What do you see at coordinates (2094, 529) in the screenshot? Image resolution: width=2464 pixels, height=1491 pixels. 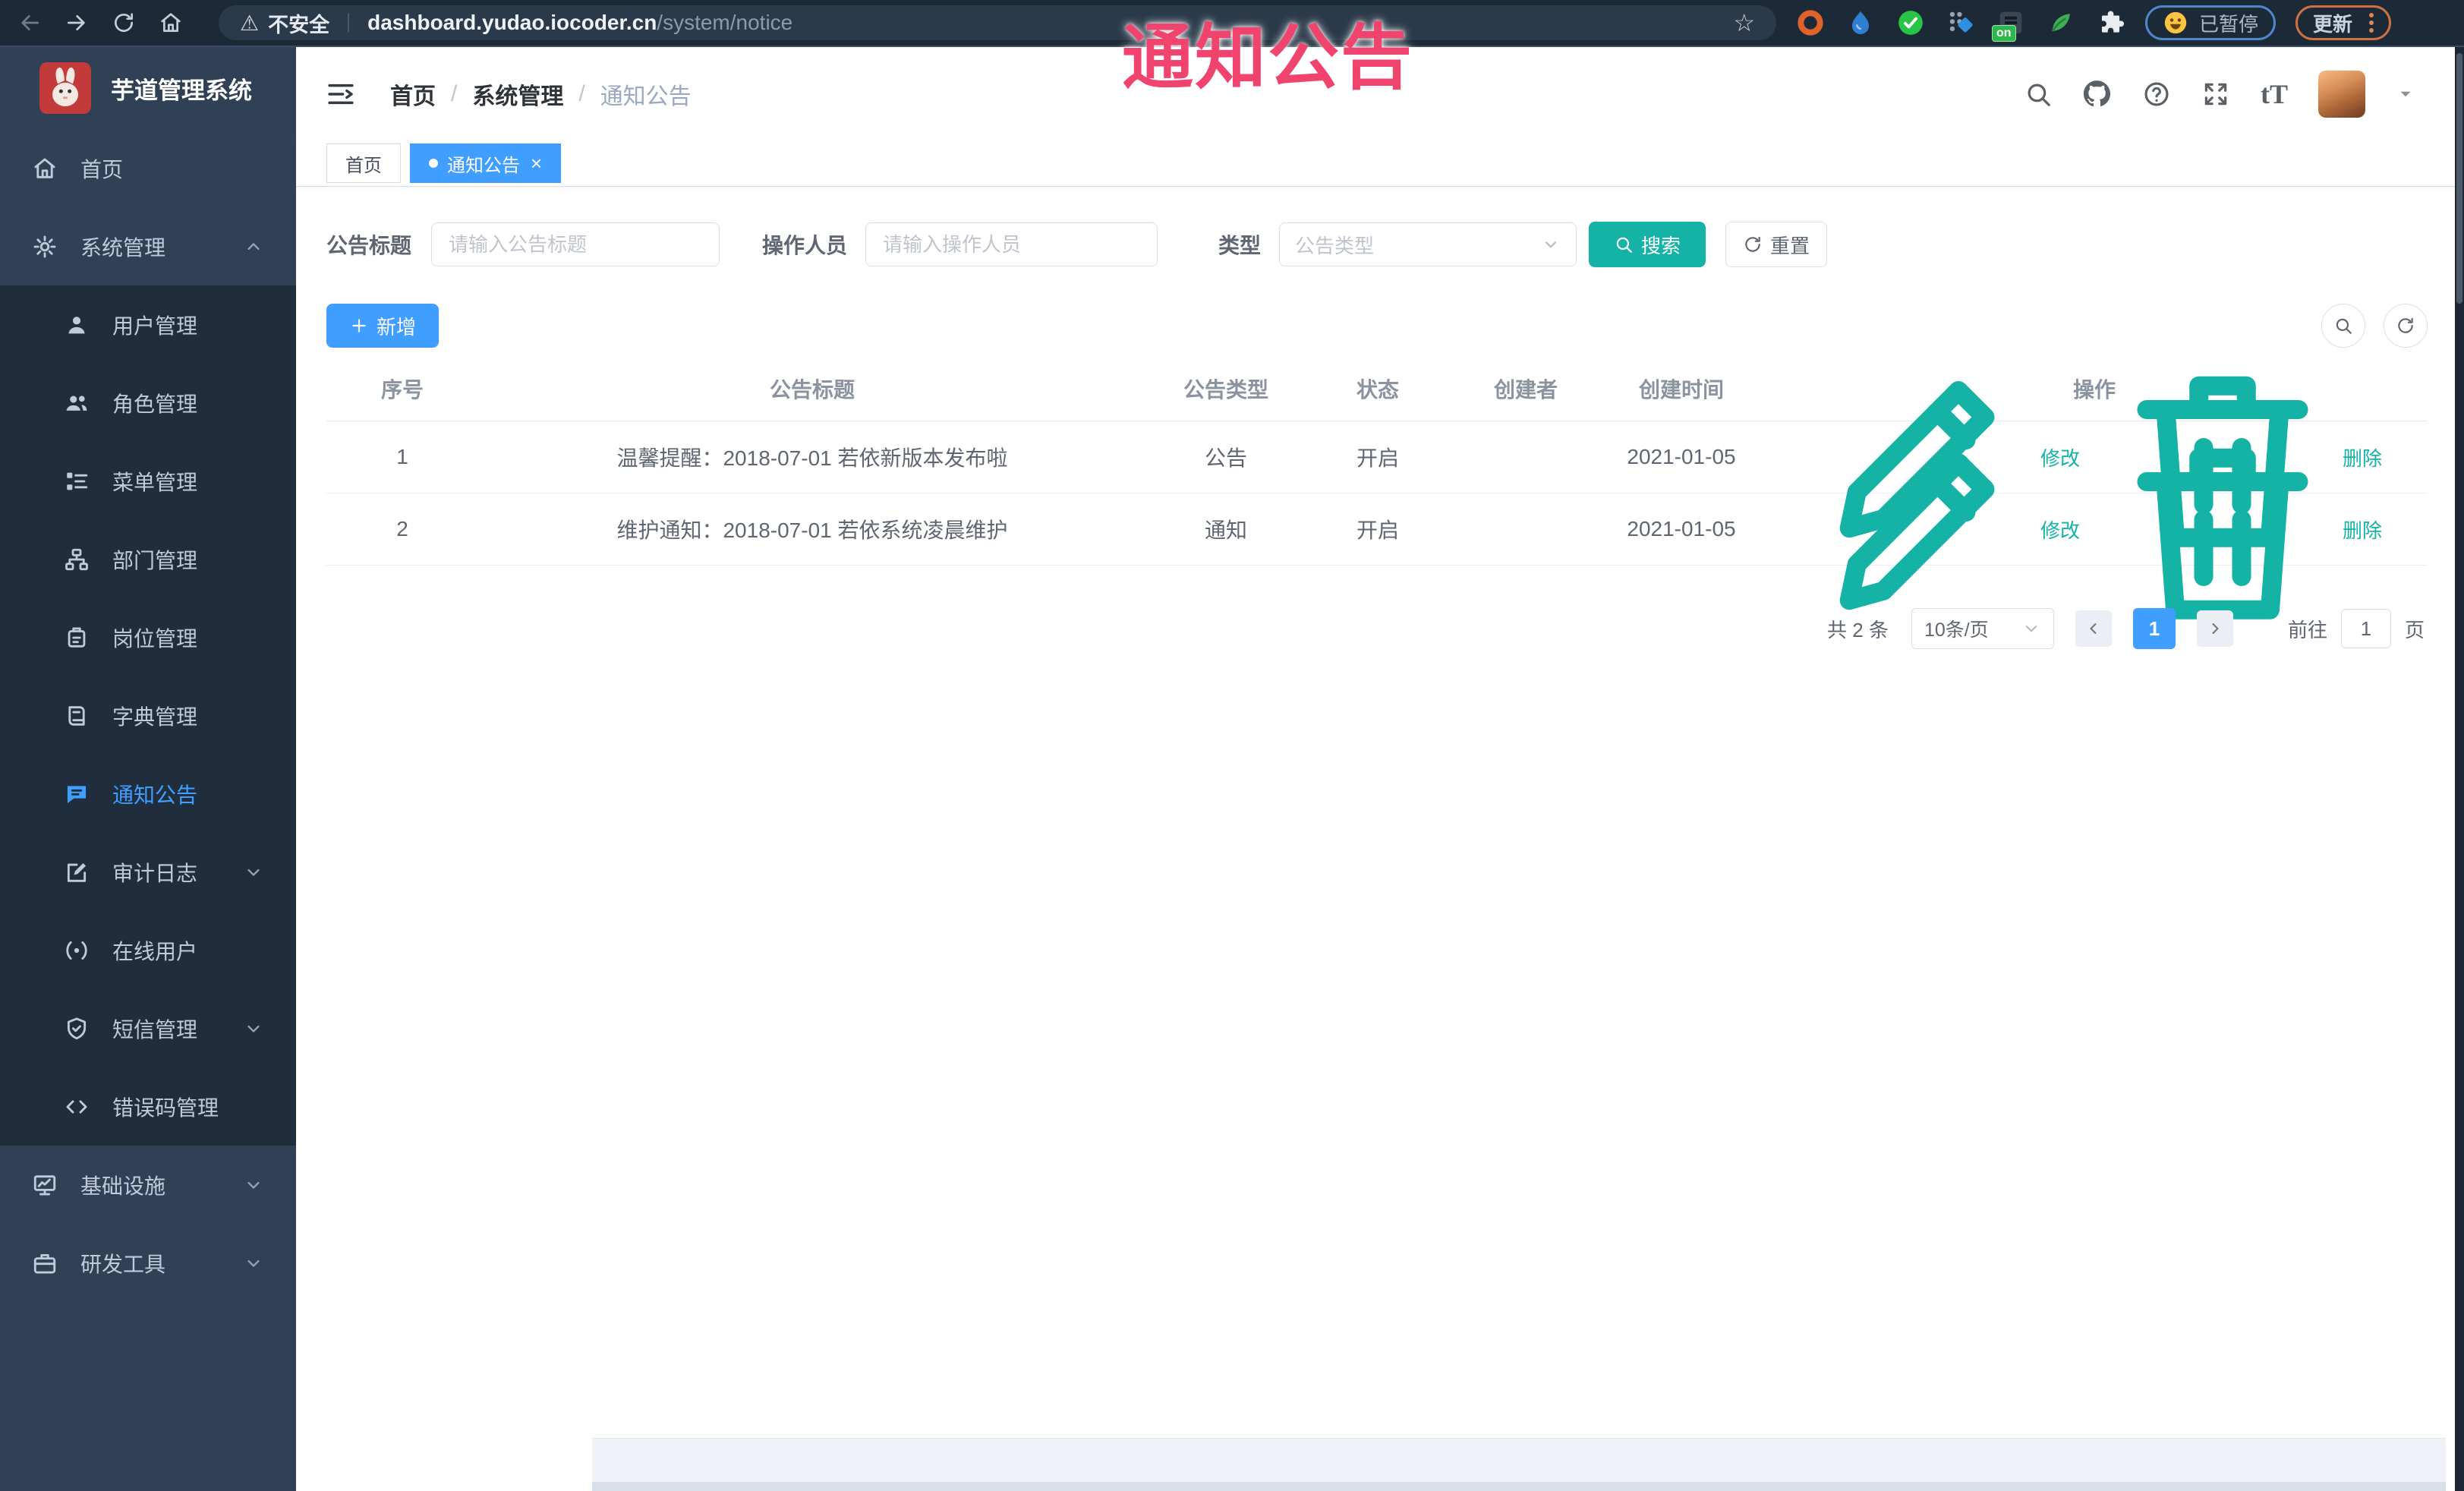 I see `cell-actions: 修改 删除` at bounding box center [2094, 529].